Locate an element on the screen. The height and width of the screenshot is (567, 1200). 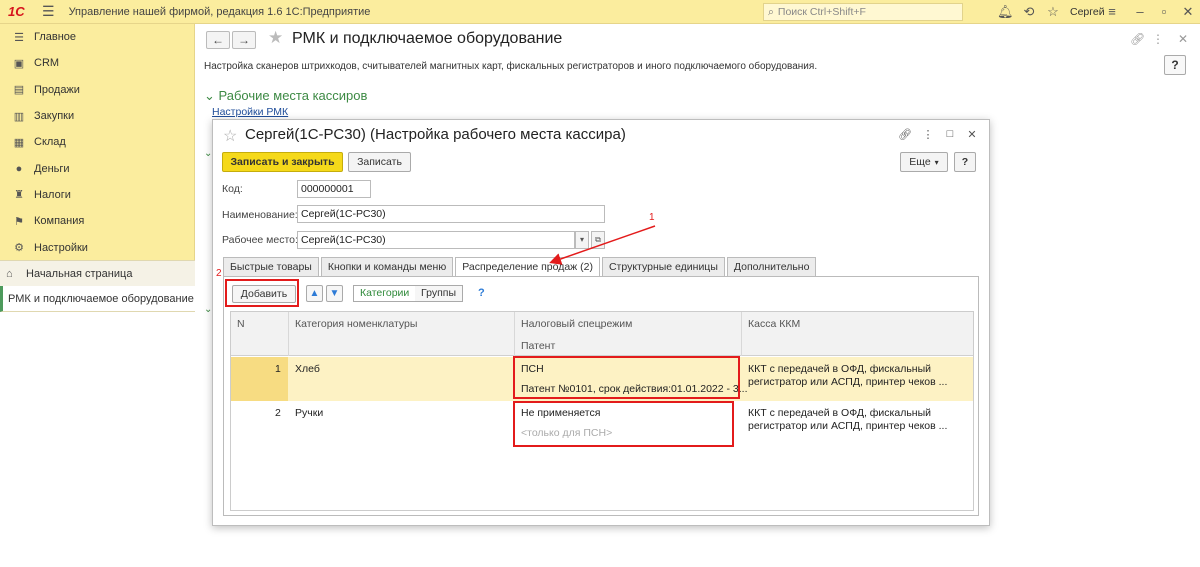
row-n: 2 is located at coordinates (278, 413).